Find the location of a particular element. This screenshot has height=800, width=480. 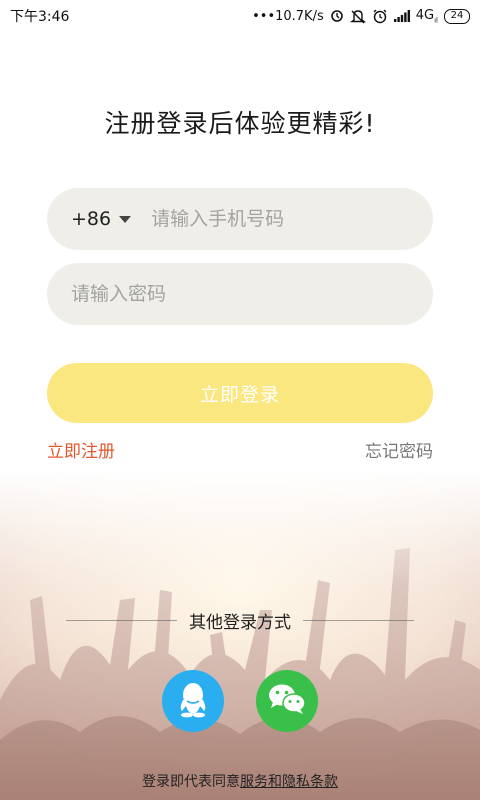

wechat-icon is located at coordinates (287, 701).